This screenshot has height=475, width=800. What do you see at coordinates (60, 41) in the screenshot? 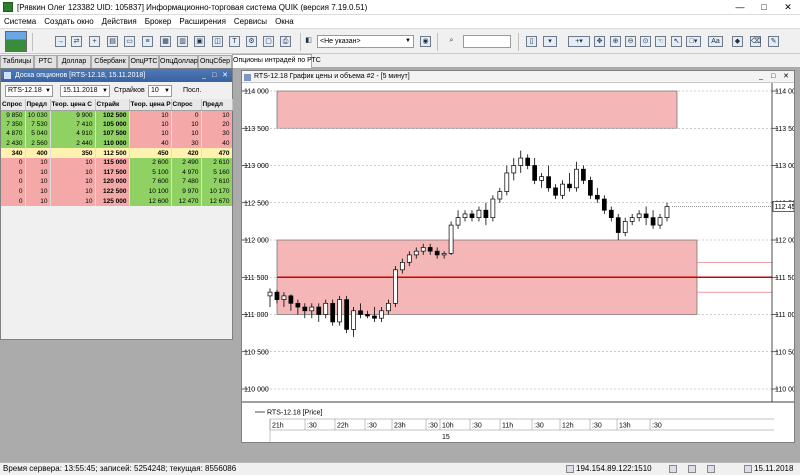
I see `arrow-right-icon: →` at bounding box center [60, 41].